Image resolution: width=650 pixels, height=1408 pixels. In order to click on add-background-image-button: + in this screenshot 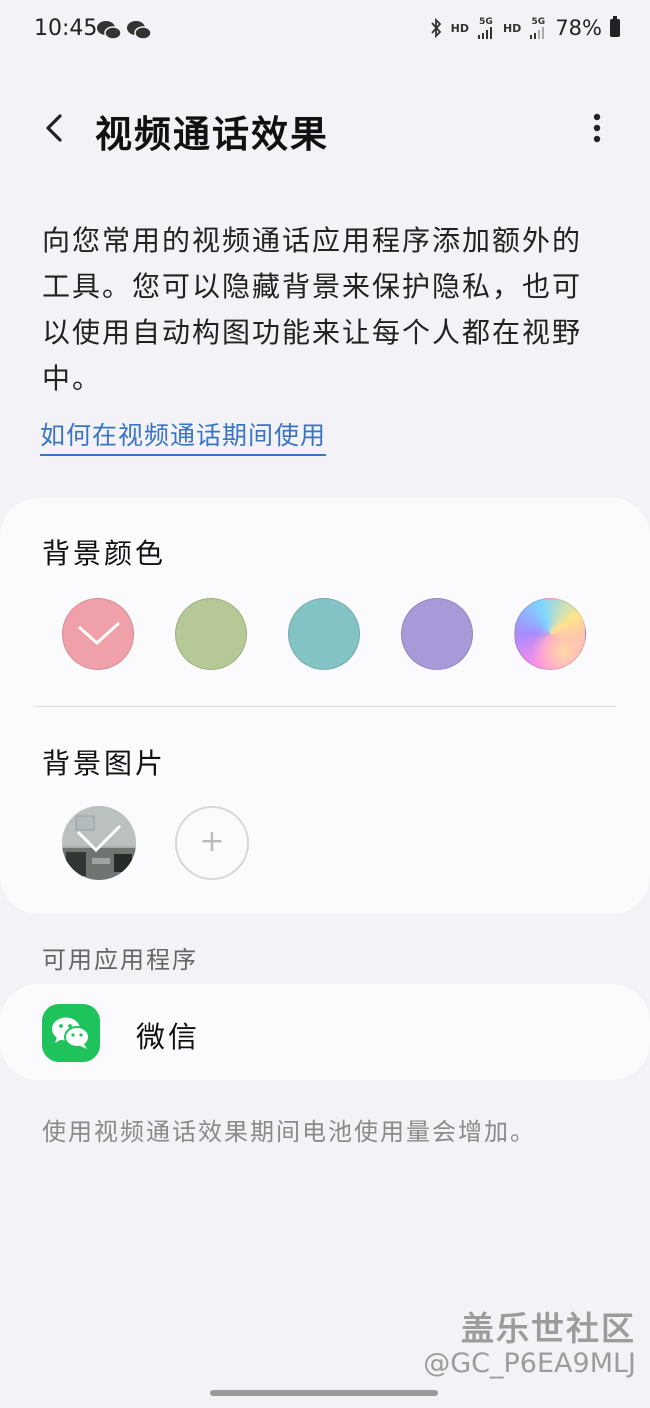, I will do `click(212, 843)`.